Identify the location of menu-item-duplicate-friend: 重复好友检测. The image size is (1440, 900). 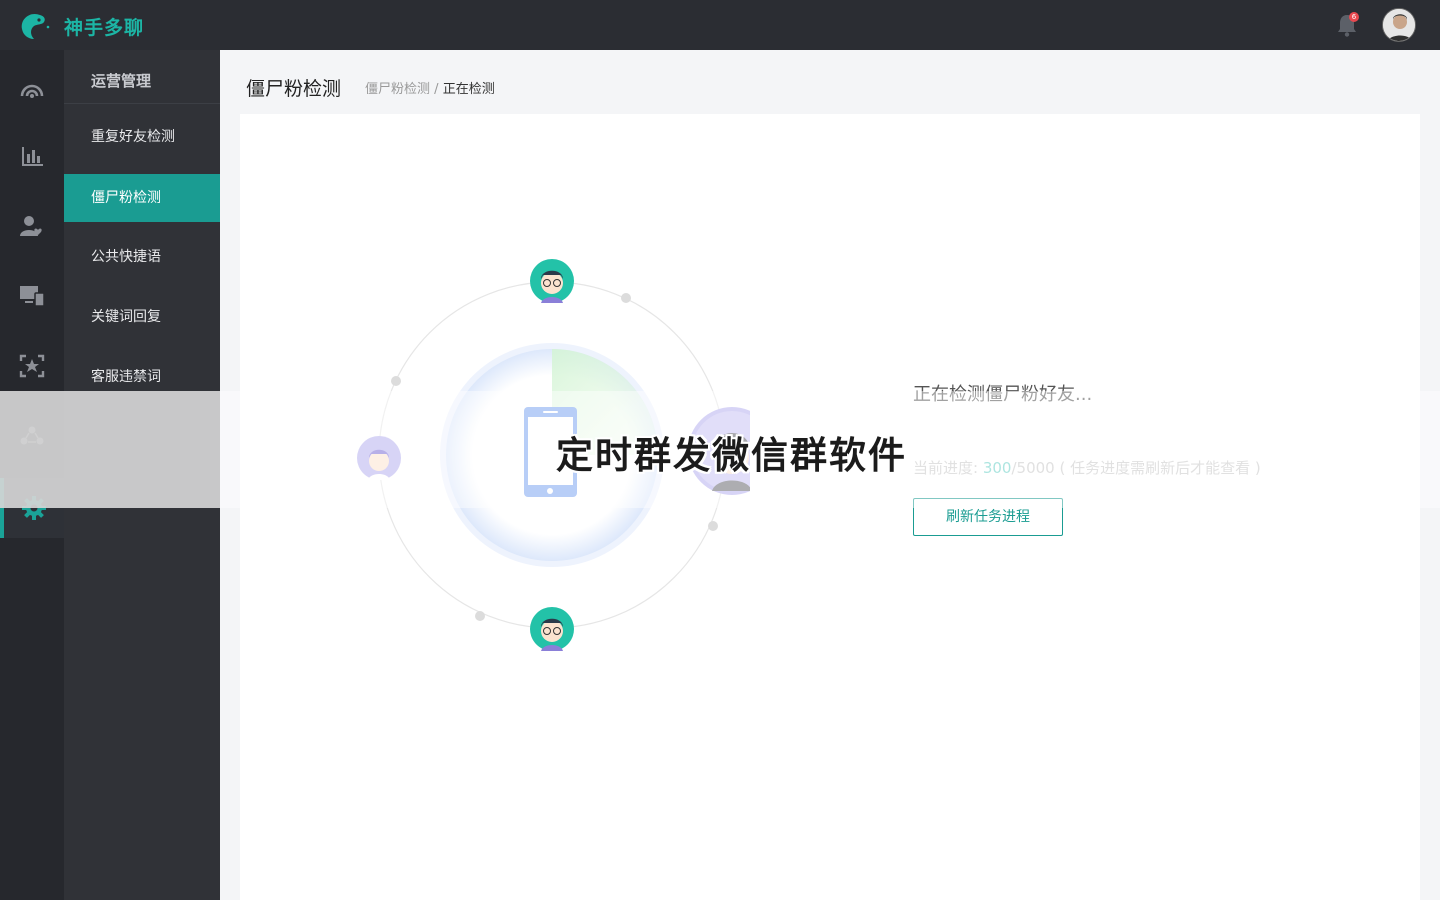
(142, 137).